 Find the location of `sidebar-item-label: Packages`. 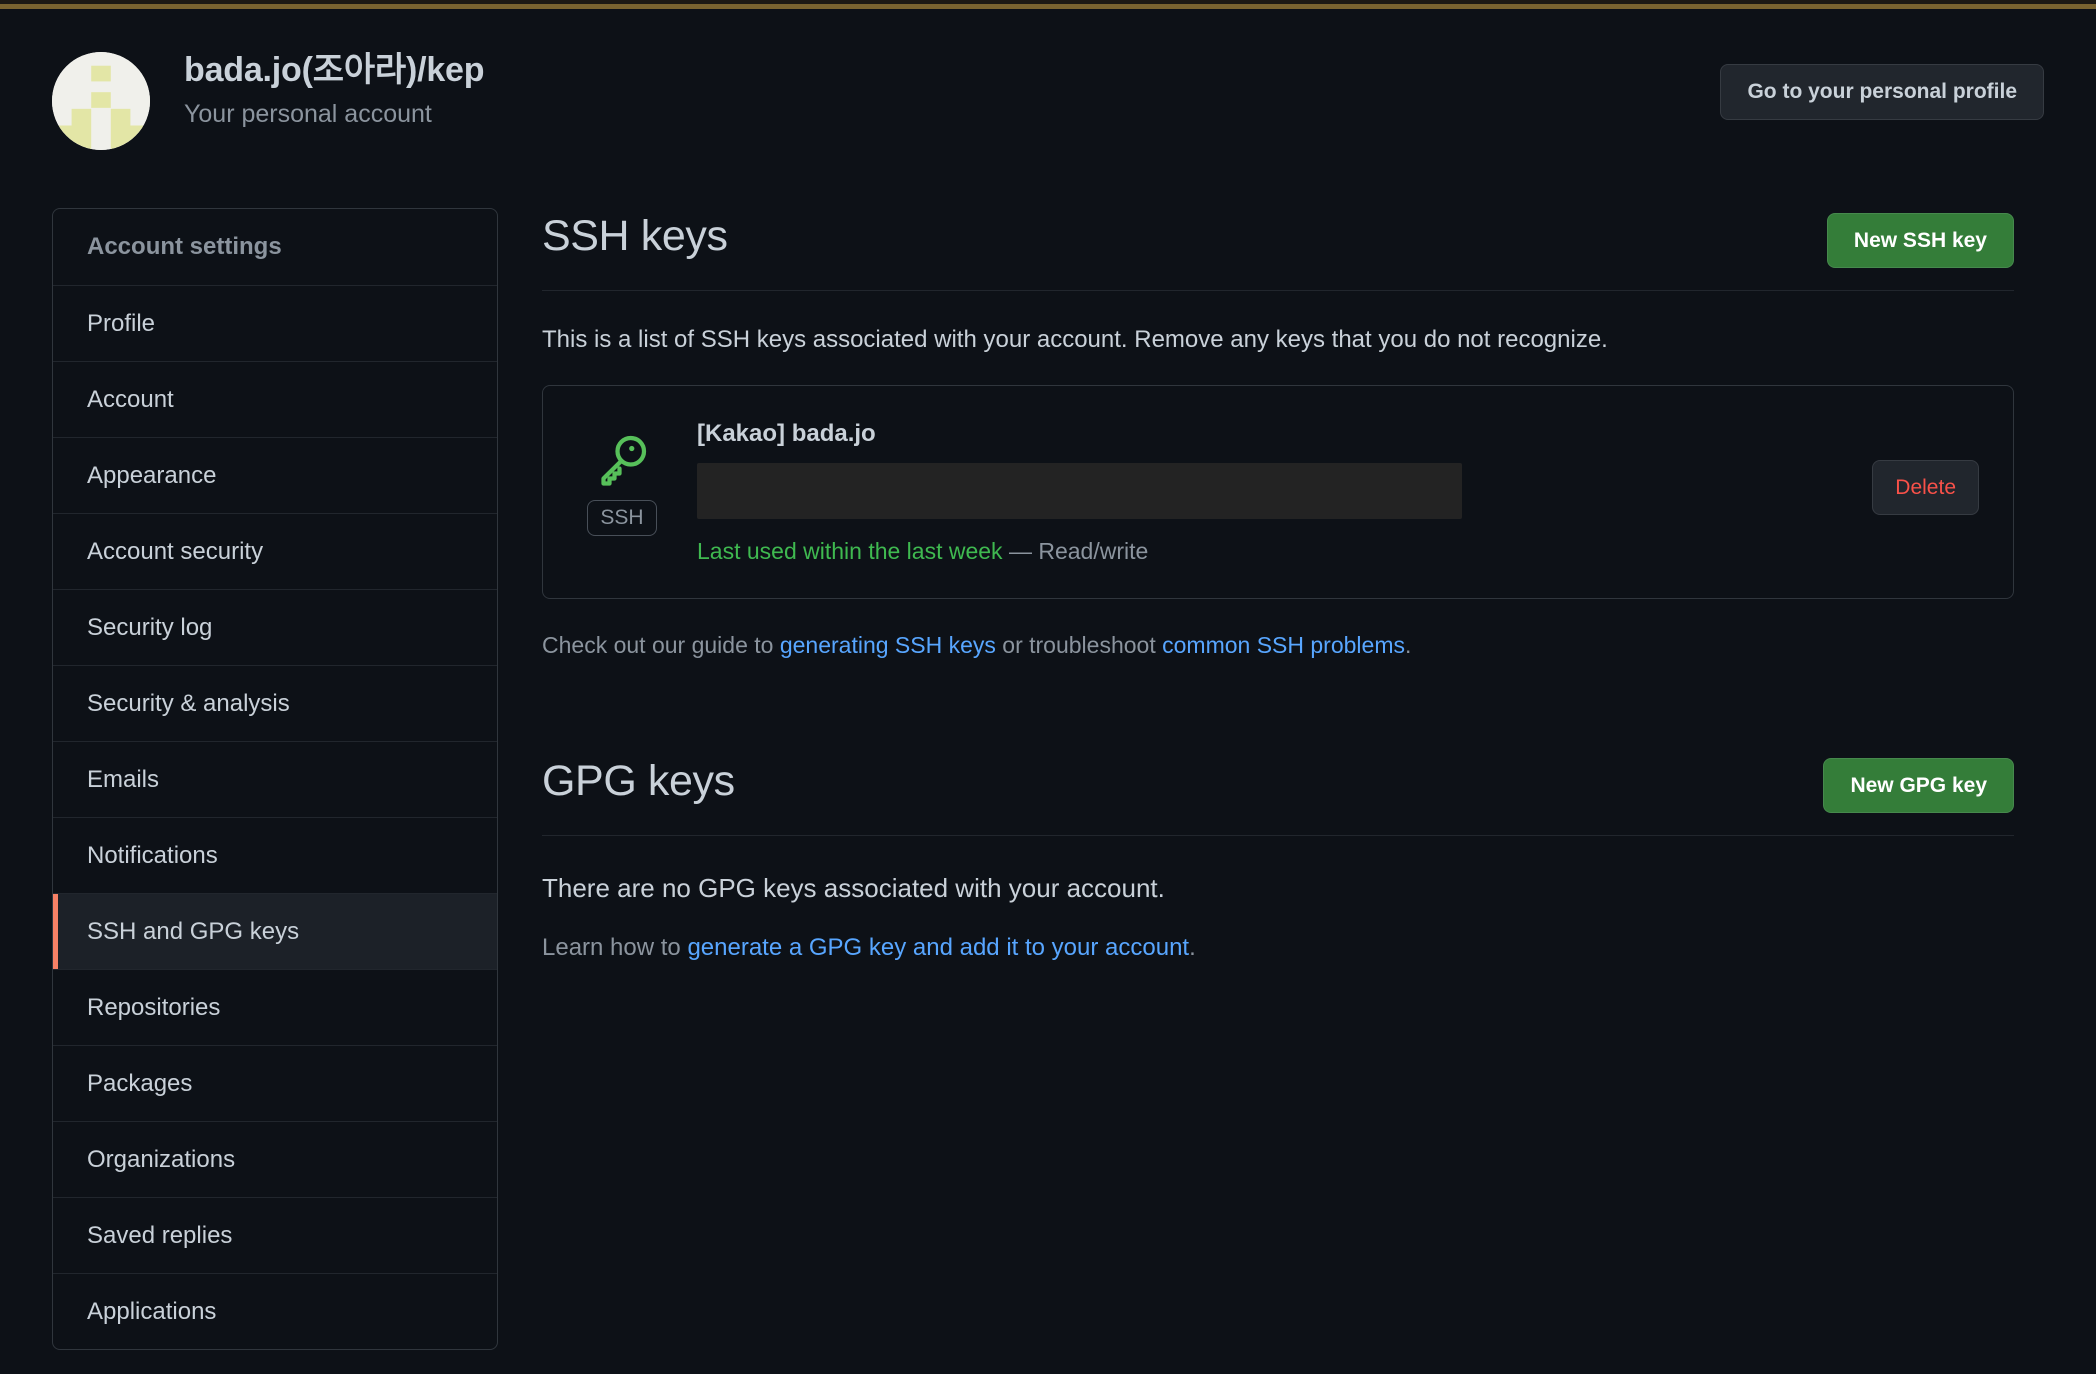

sidebar-item-label: Packages is located at coordinates (140, 1083).